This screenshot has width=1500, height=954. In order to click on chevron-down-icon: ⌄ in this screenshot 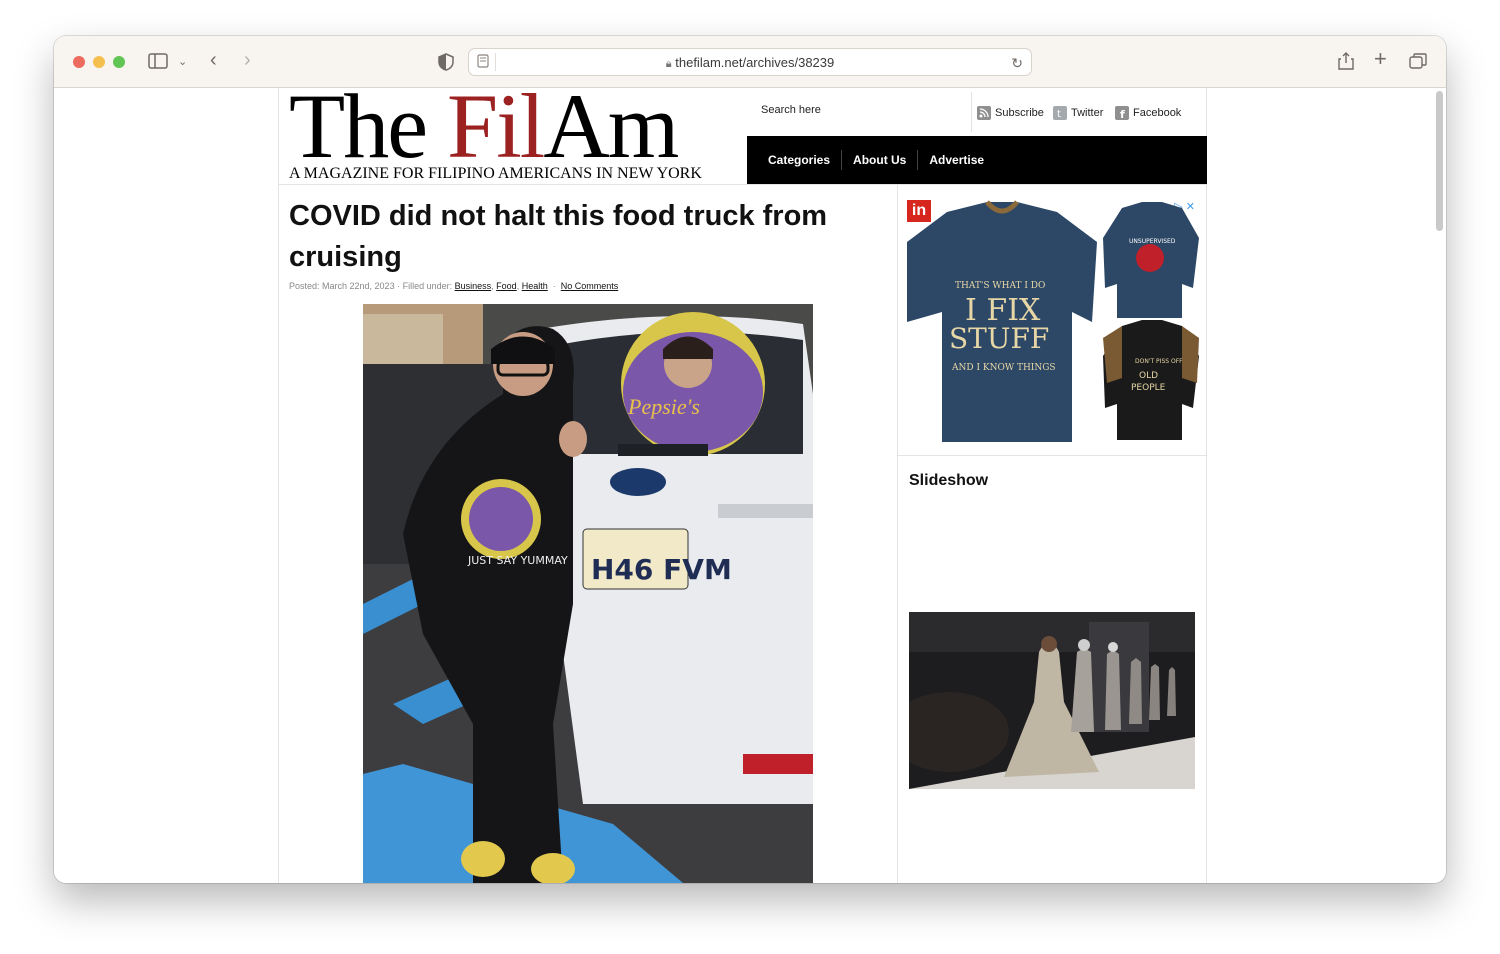, I will do `click(182, 62)`.